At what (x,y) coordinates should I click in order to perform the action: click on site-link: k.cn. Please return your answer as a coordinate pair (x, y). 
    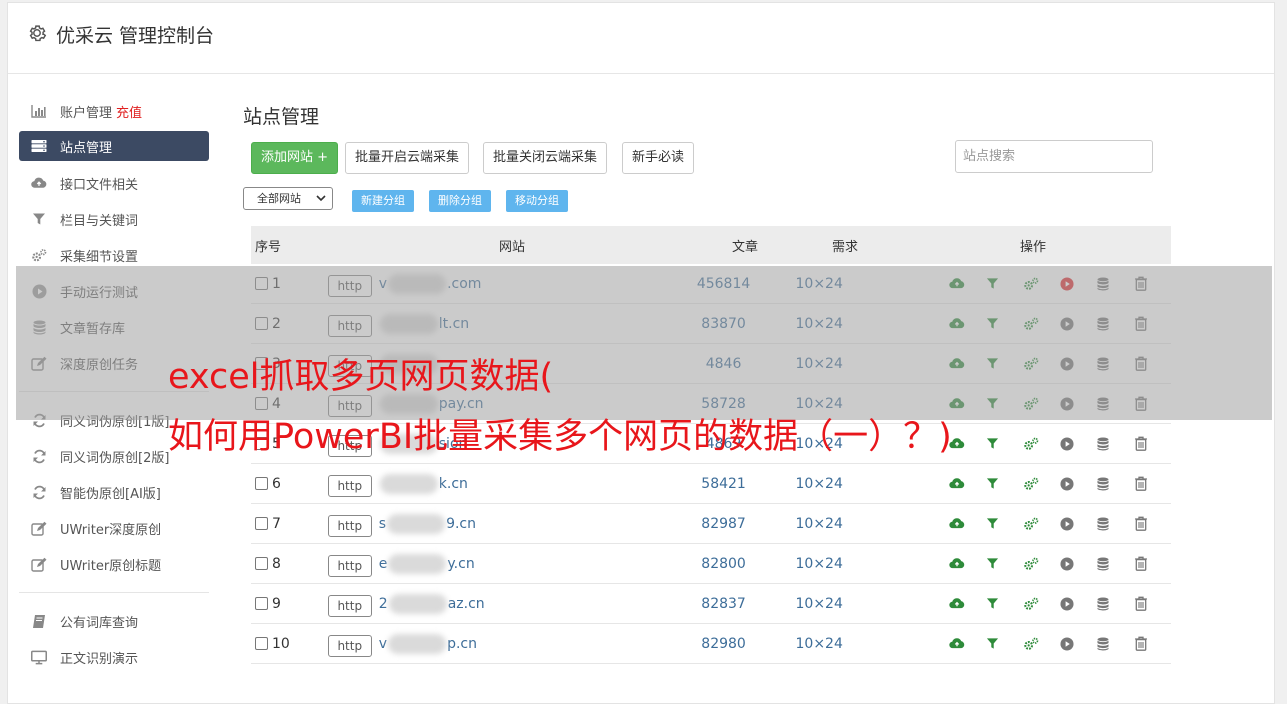
    Looking at the image, I should click on (423, 483).